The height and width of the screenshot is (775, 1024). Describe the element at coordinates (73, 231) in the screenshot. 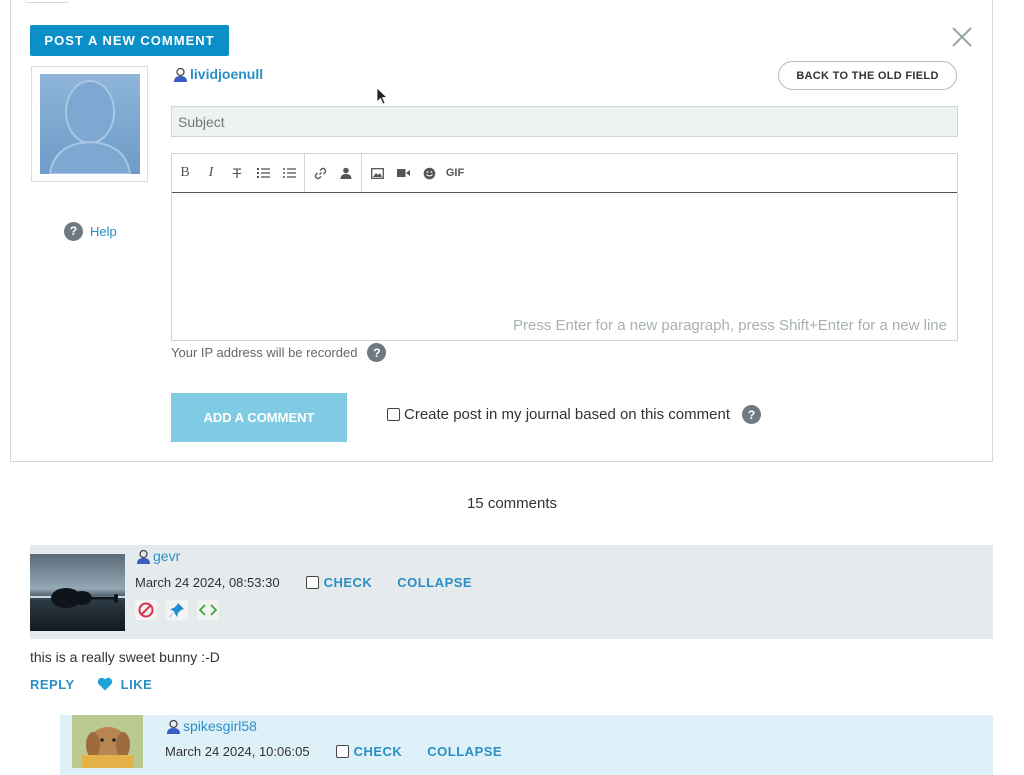

I see `question-icon: ?` at that location.